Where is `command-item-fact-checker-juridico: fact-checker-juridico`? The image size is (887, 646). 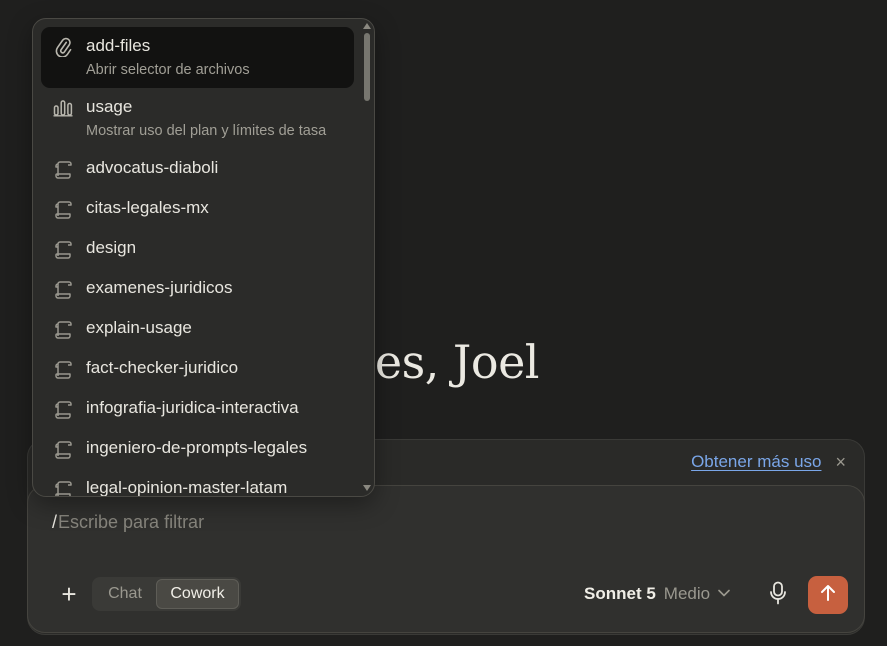
command-item-fact-checker-juridico: fact-checker-juridico is located at coordinates (197, 369).